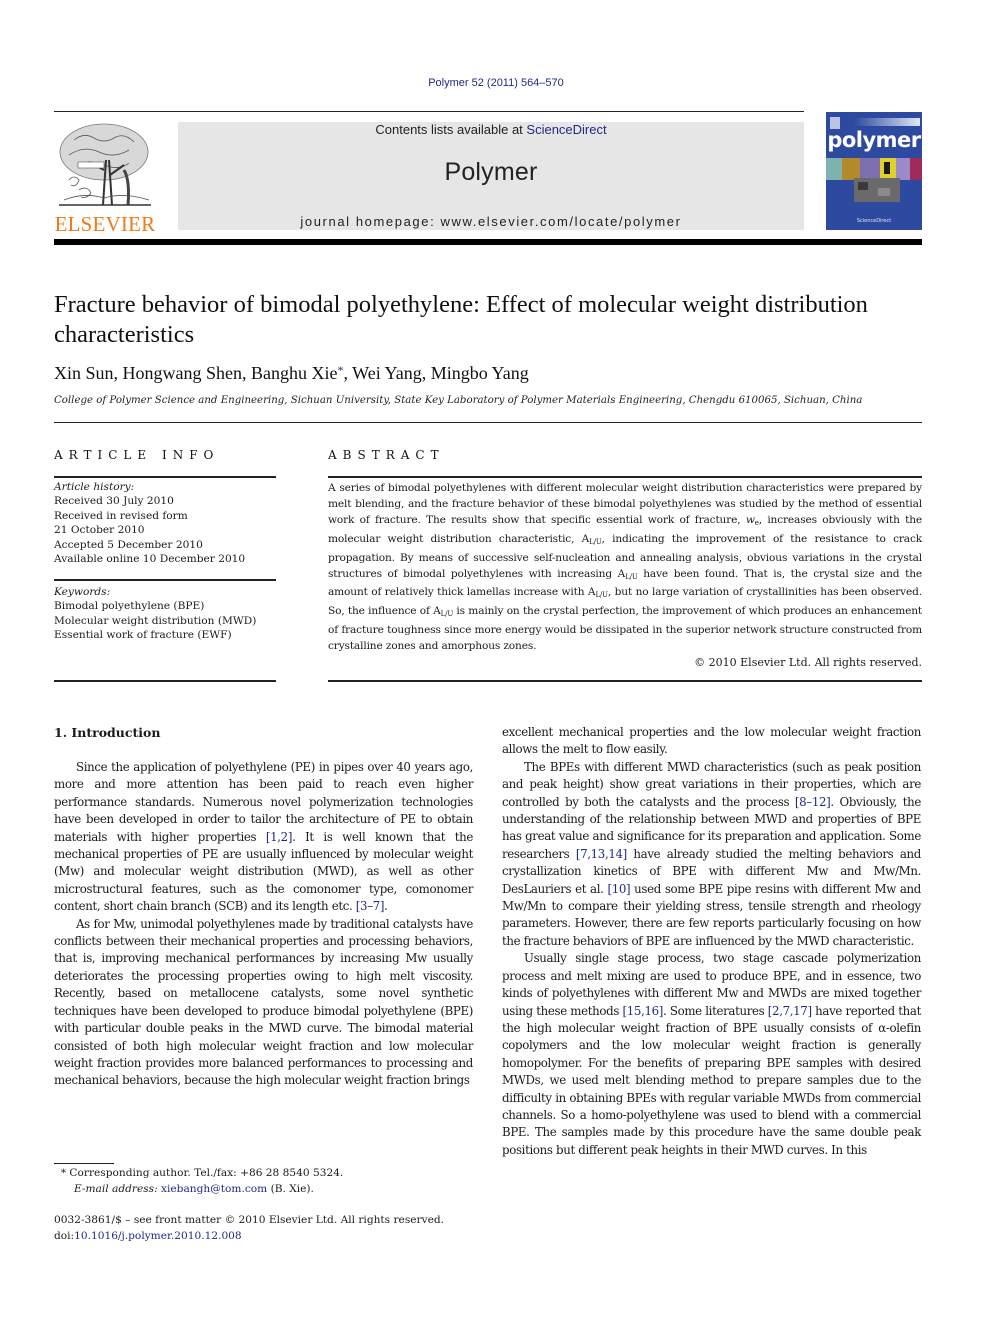 This screenshot has height=1323, width=992. Describe the element at coordinates (643, 1011) in the screenshot. I see `citation-link: [15,16]` at that location.